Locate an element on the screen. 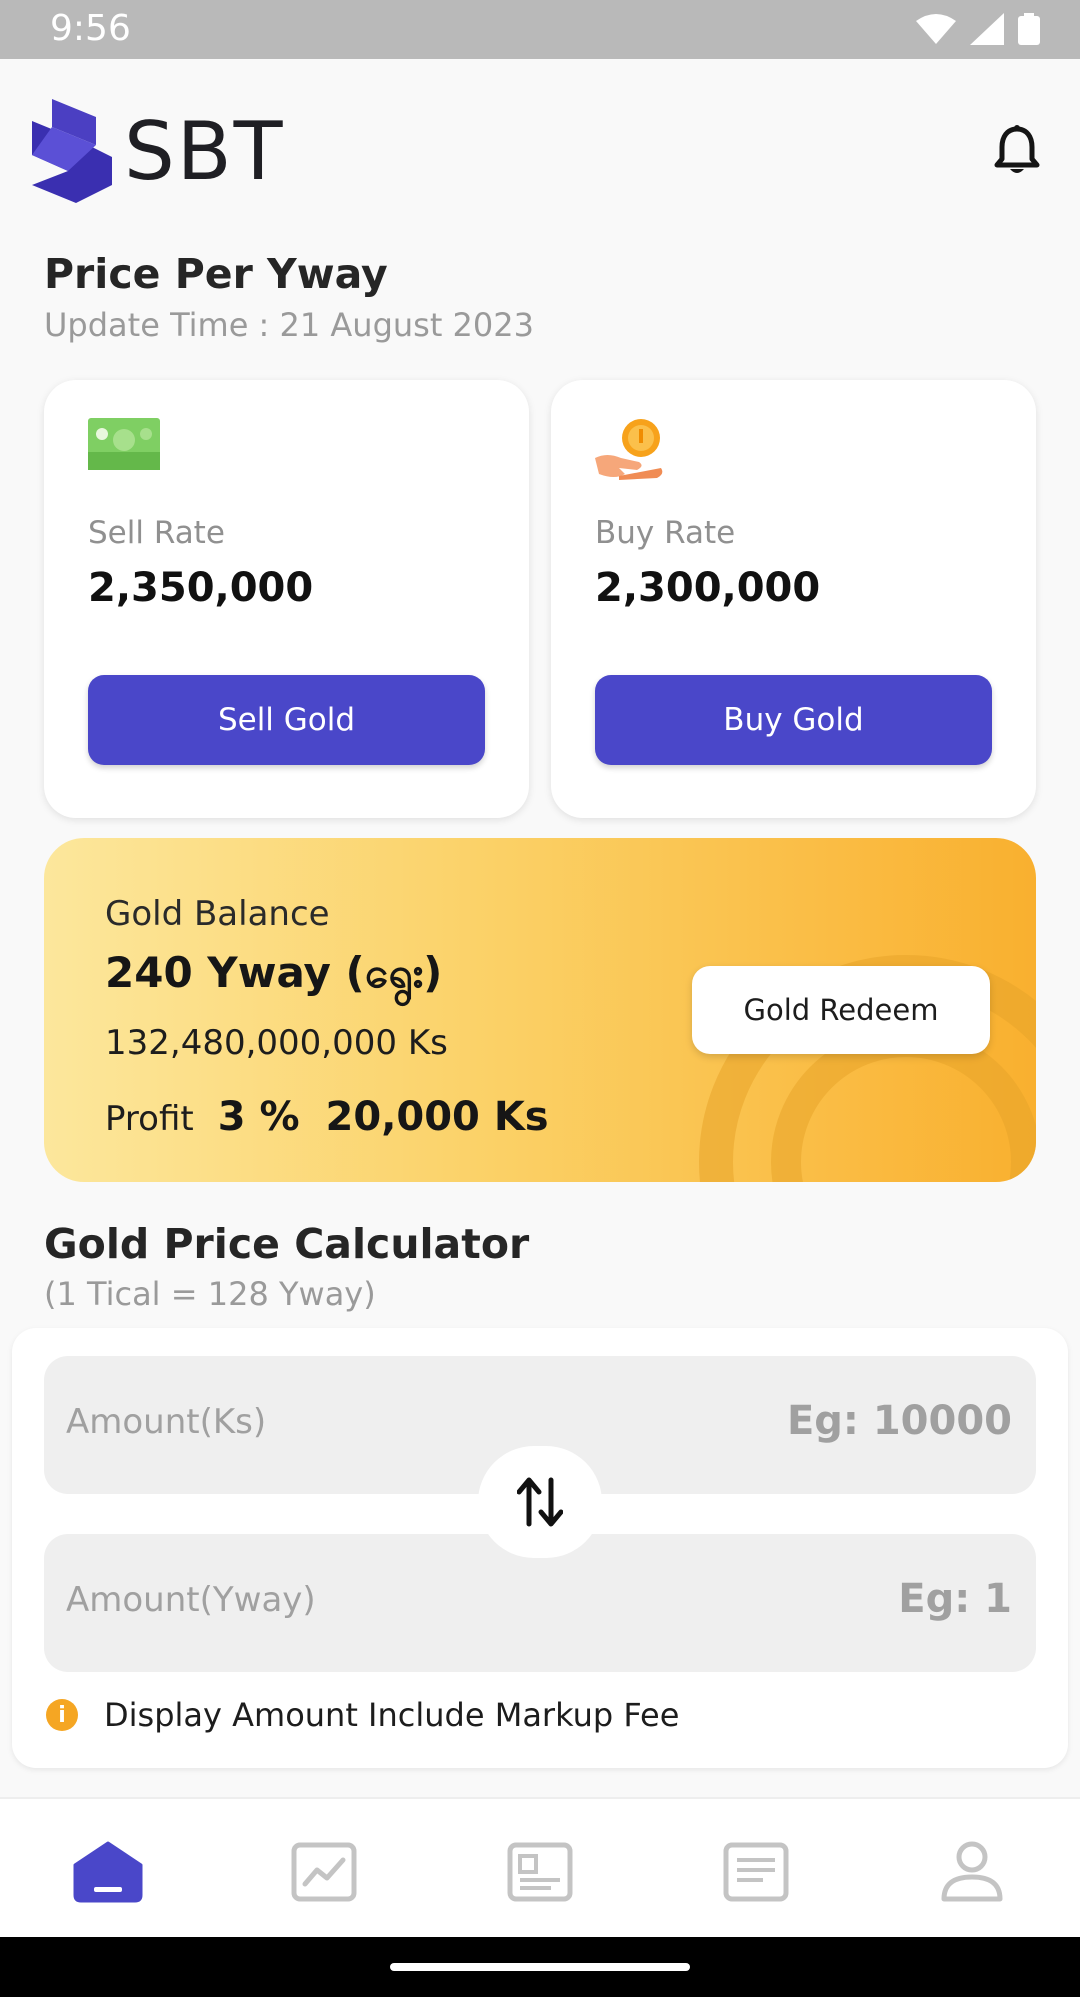  buy-rate-card: Buy Rate 2,300,000 Buy Gold is located at coordinates (793, 599).